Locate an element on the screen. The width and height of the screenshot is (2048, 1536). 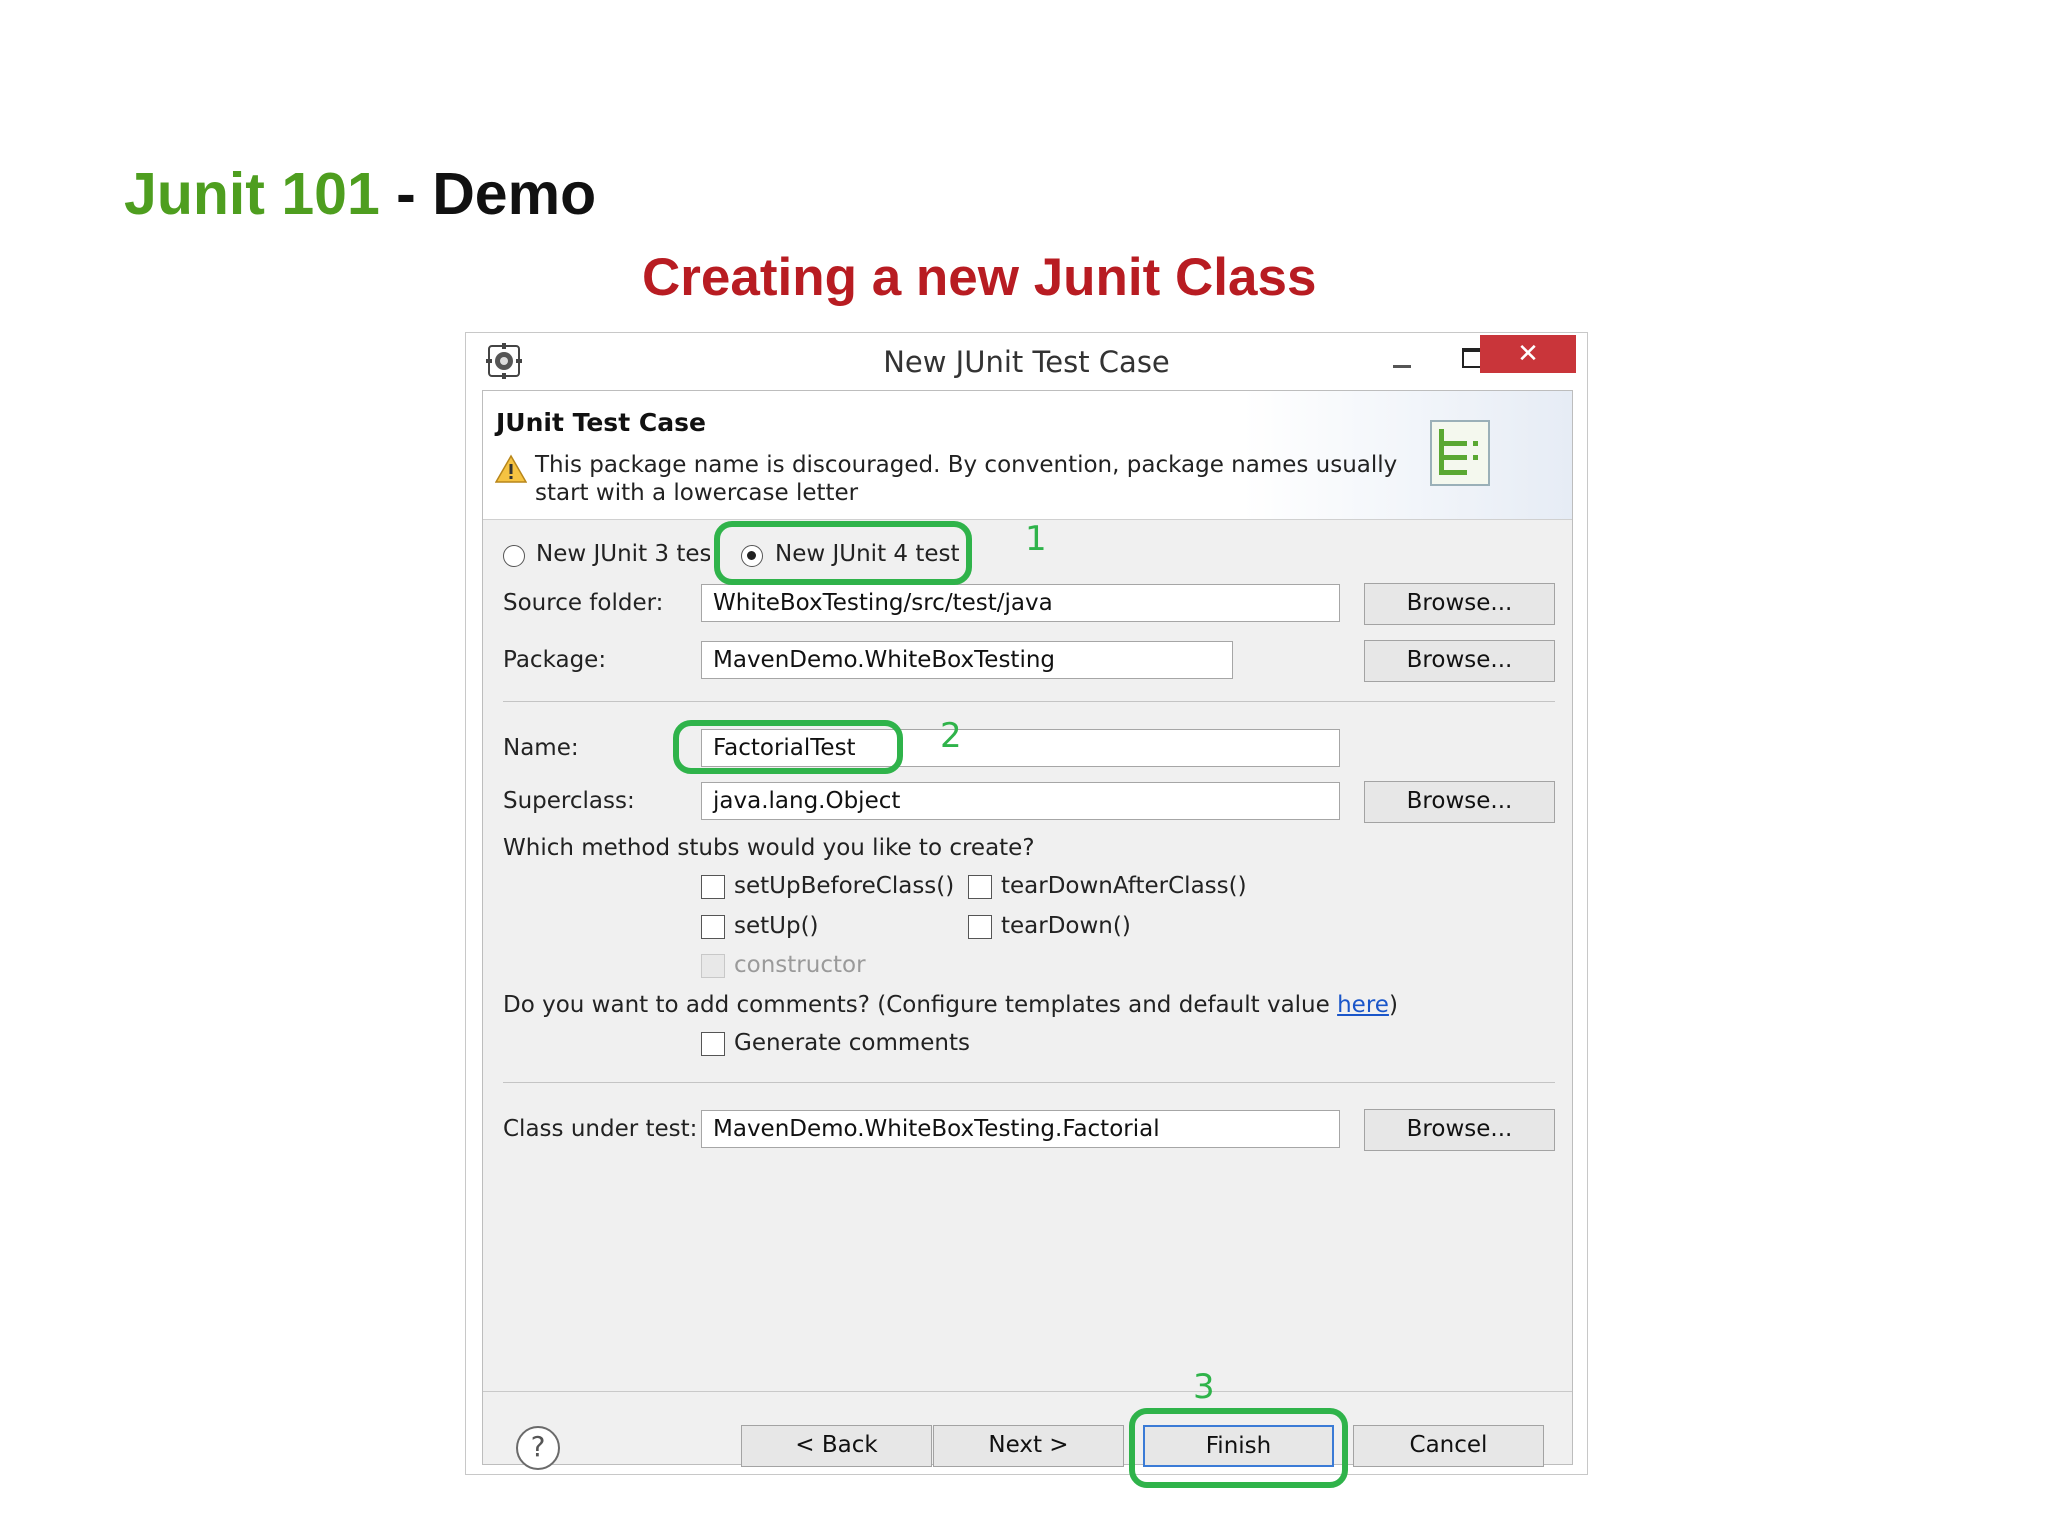
source-folder-input: WhiteBoxTesting/src/test/java is located at coordinates (1020, 603).